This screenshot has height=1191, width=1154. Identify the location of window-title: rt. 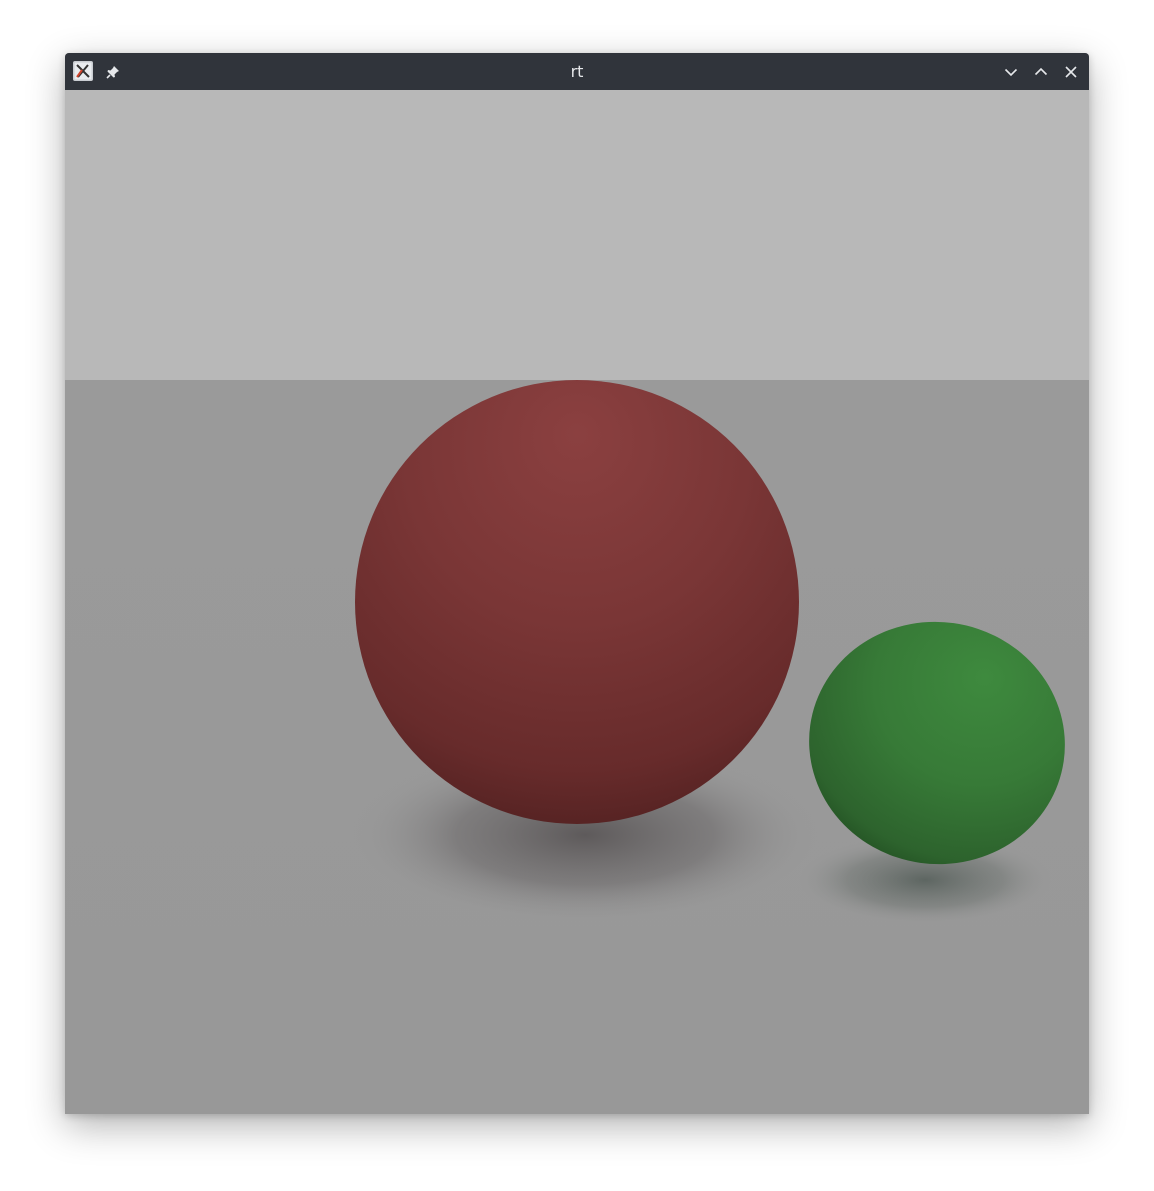
(577, 71).